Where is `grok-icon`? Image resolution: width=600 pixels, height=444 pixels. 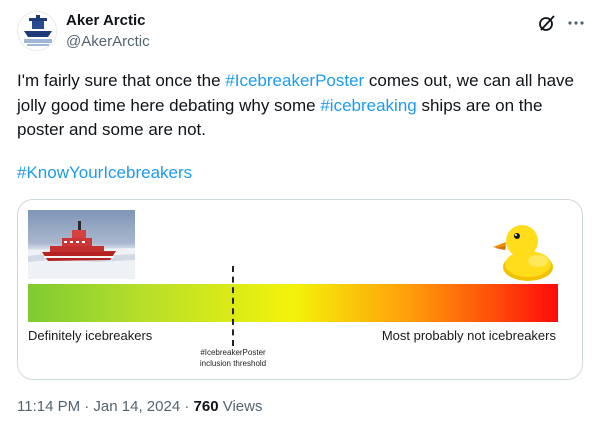
grok-icon is located at coordinates (547, 23).